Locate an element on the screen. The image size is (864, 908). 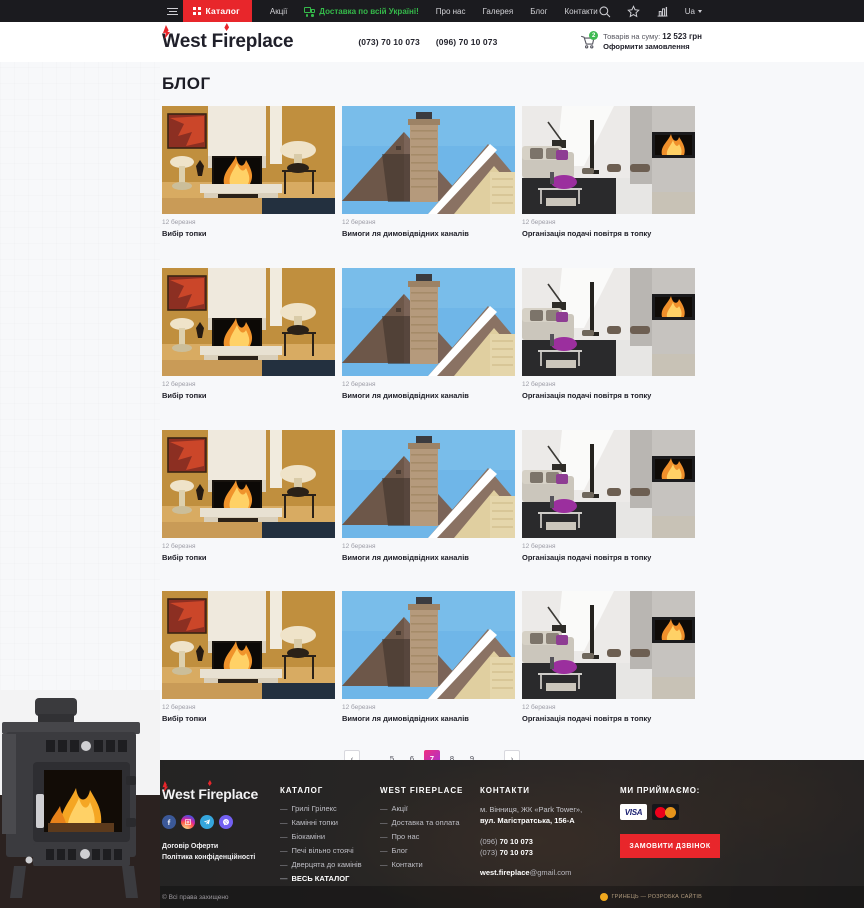
footer-address-line1: м. Вінниця, ЖК «Park Tower», is located at coordinates (531, 809).